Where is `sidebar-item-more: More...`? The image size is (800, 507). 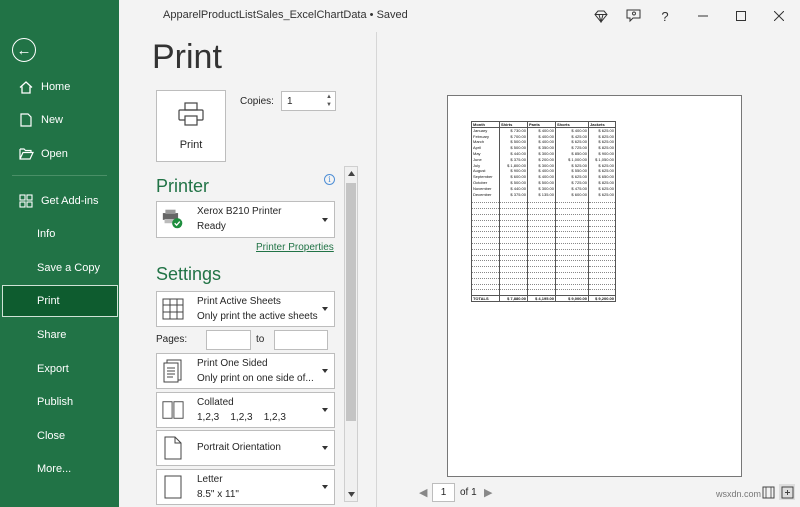 sidebar-item-more: More... is located at coordinates (59, 469).